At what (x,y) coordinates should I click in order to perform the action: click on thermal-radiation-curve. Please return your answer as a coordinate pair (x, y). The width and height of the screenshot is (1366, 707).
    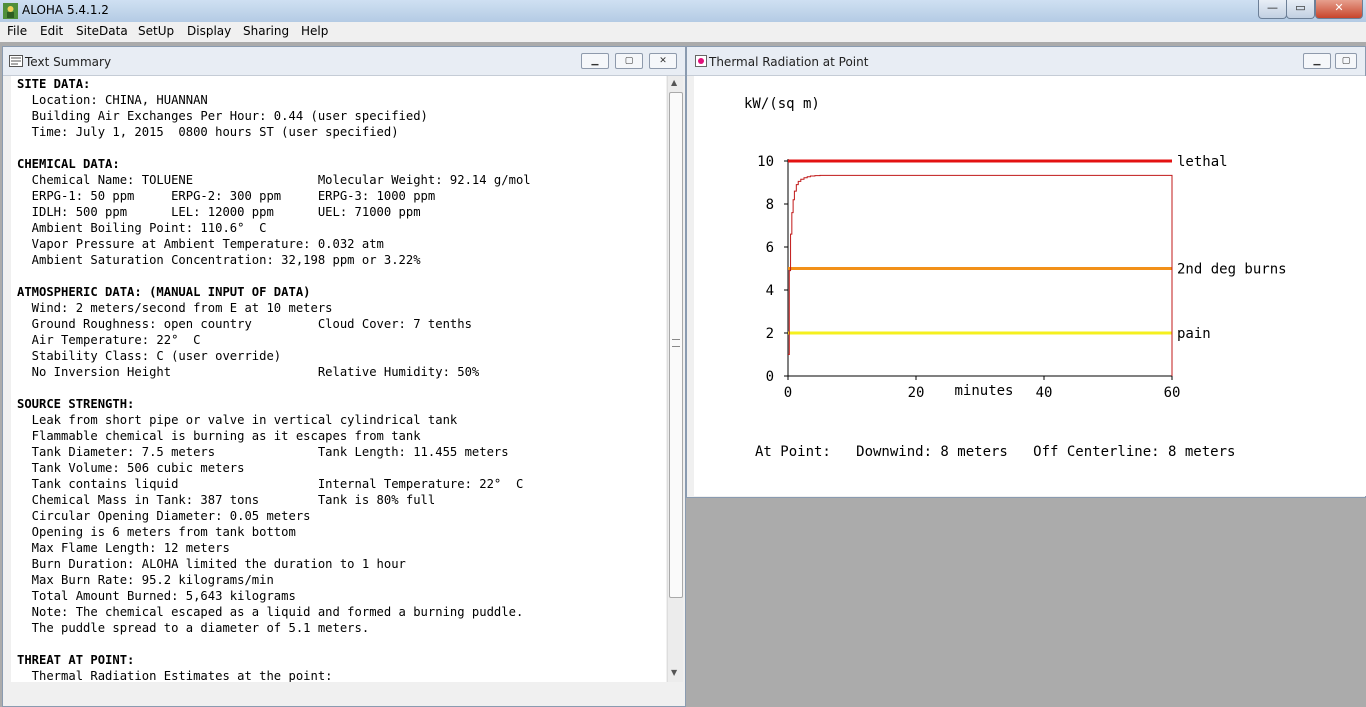
    Looking at the image, I should click on (980, 275).